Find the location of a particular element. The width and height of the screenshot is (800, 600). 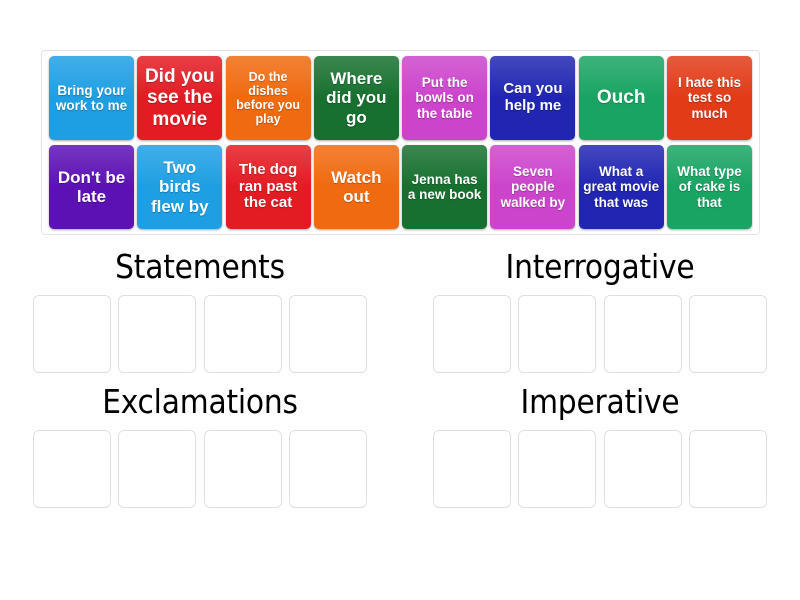

answer-tile: Put the bowls on the table is located at coordinates (445, 98).